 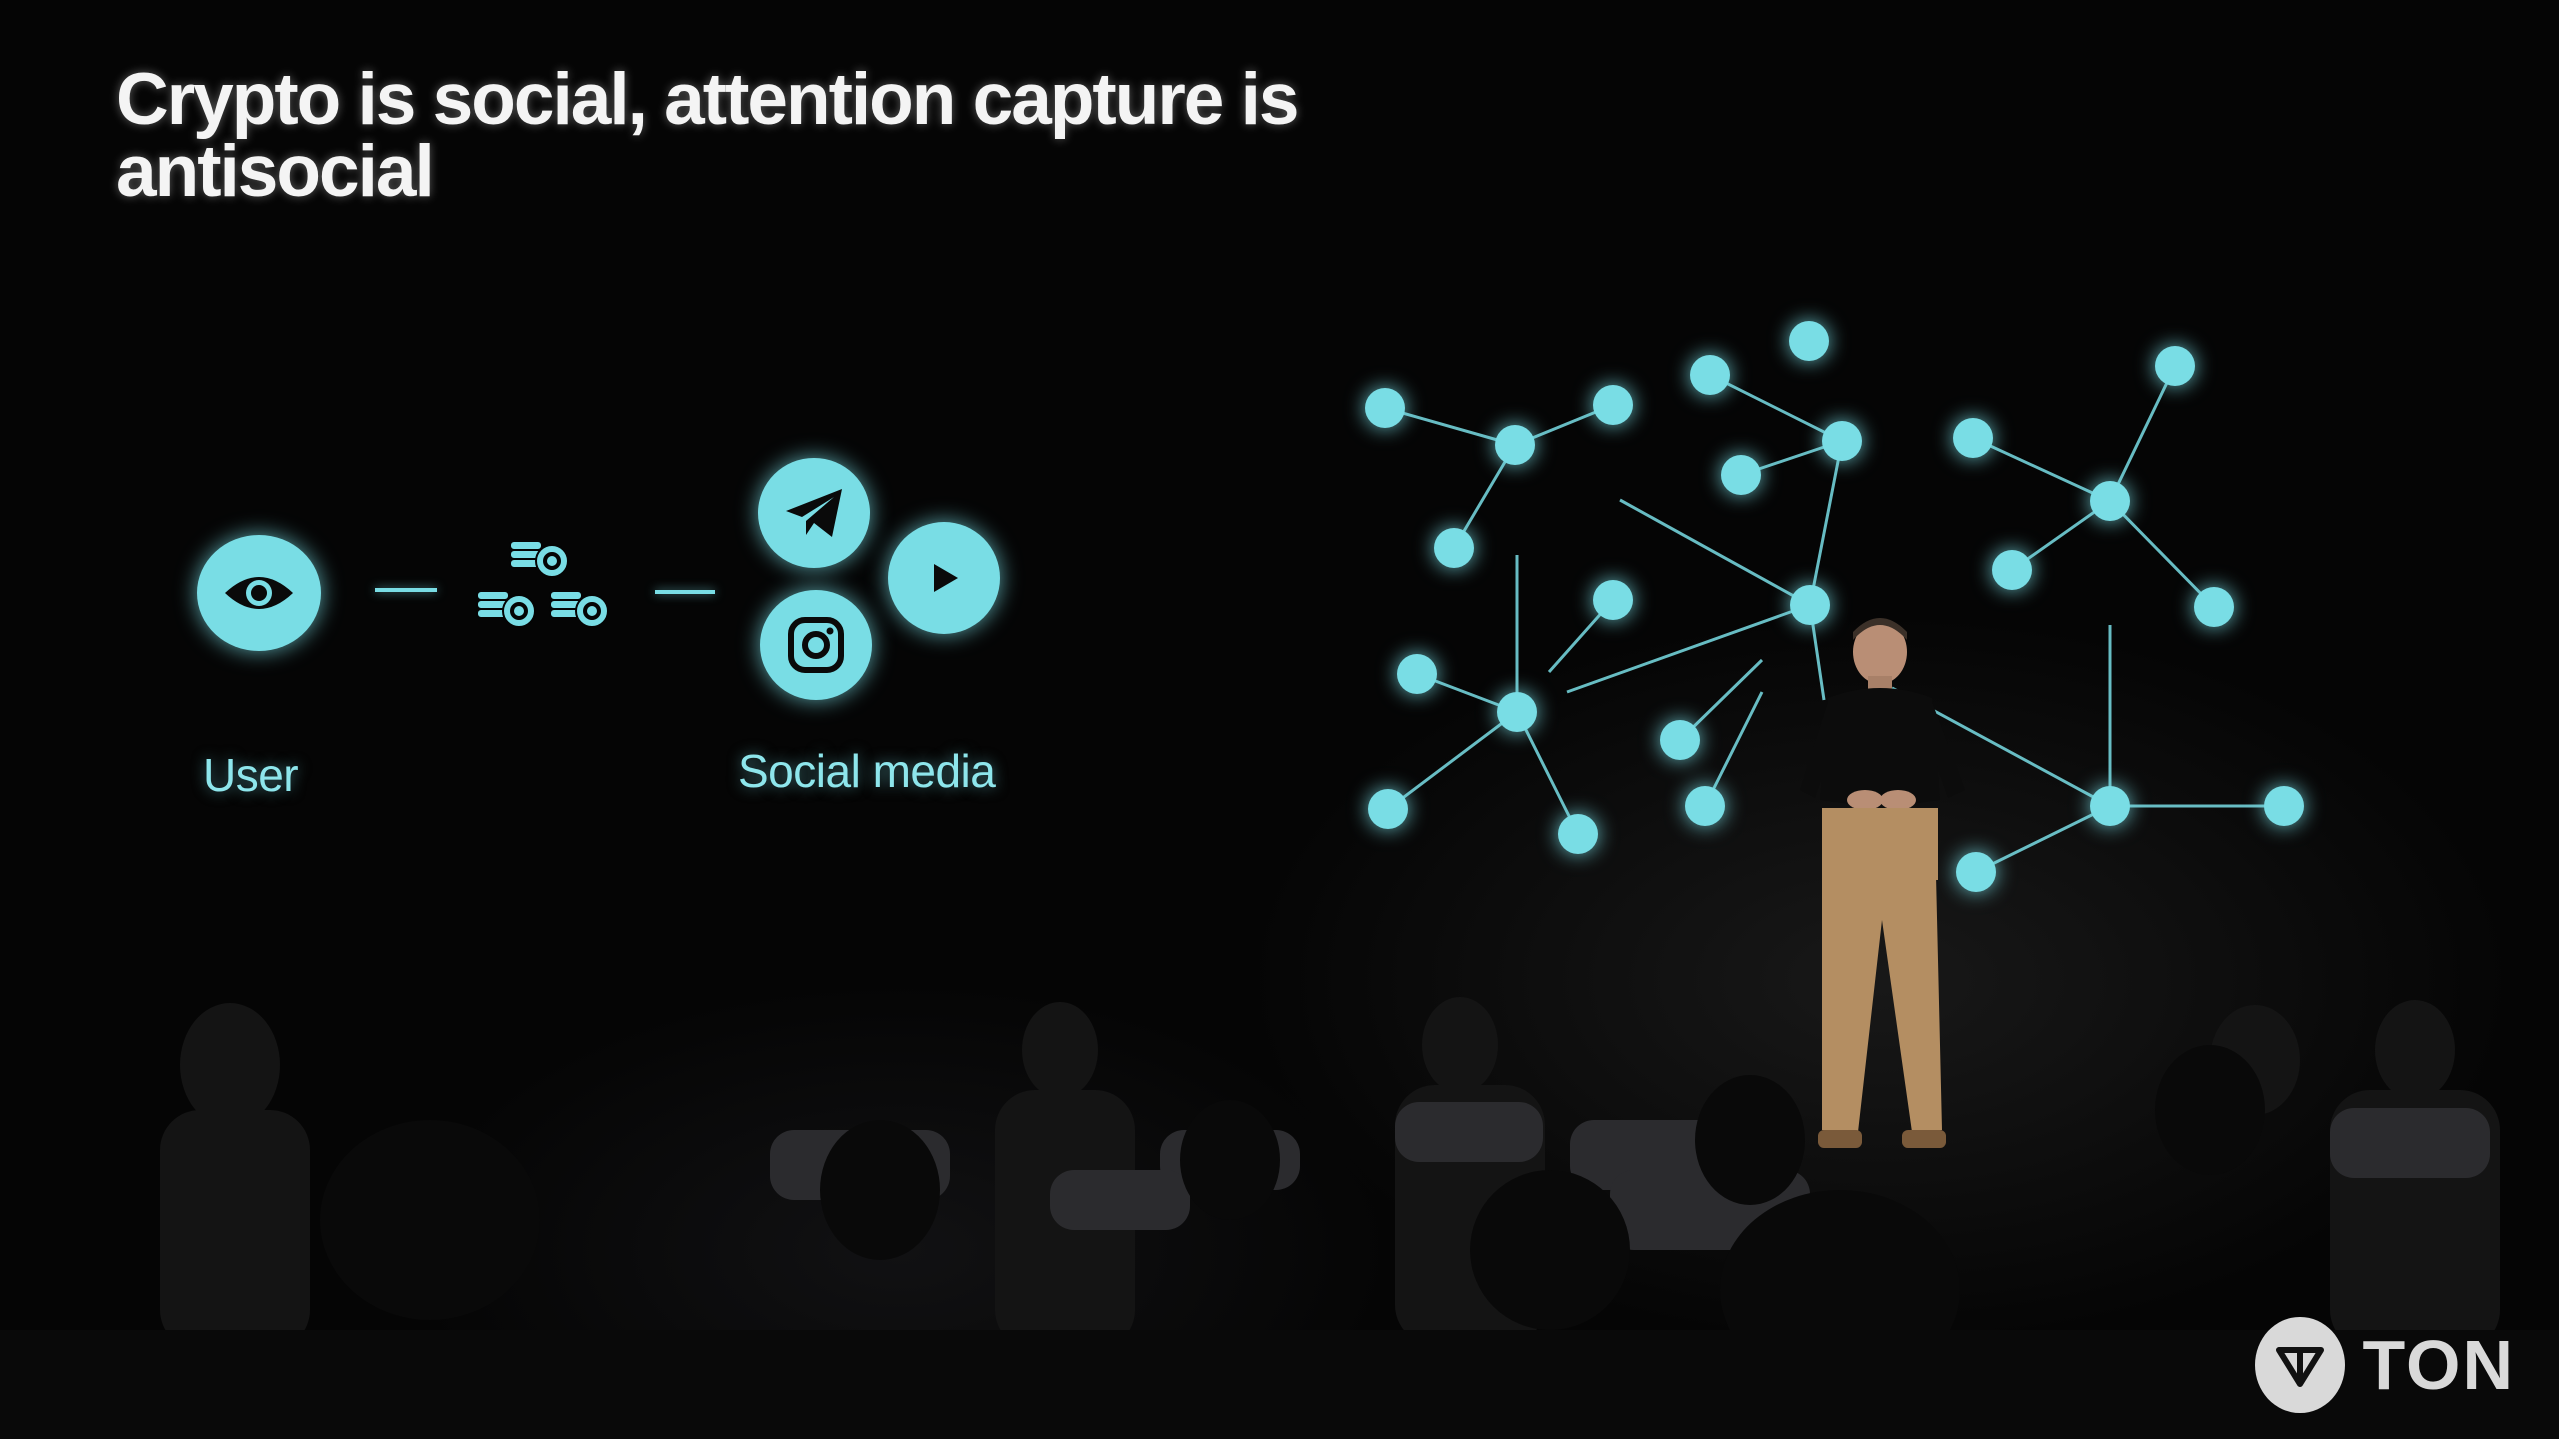 I want to click on ton-diamond-icon, so click(x=2299, y=1367).